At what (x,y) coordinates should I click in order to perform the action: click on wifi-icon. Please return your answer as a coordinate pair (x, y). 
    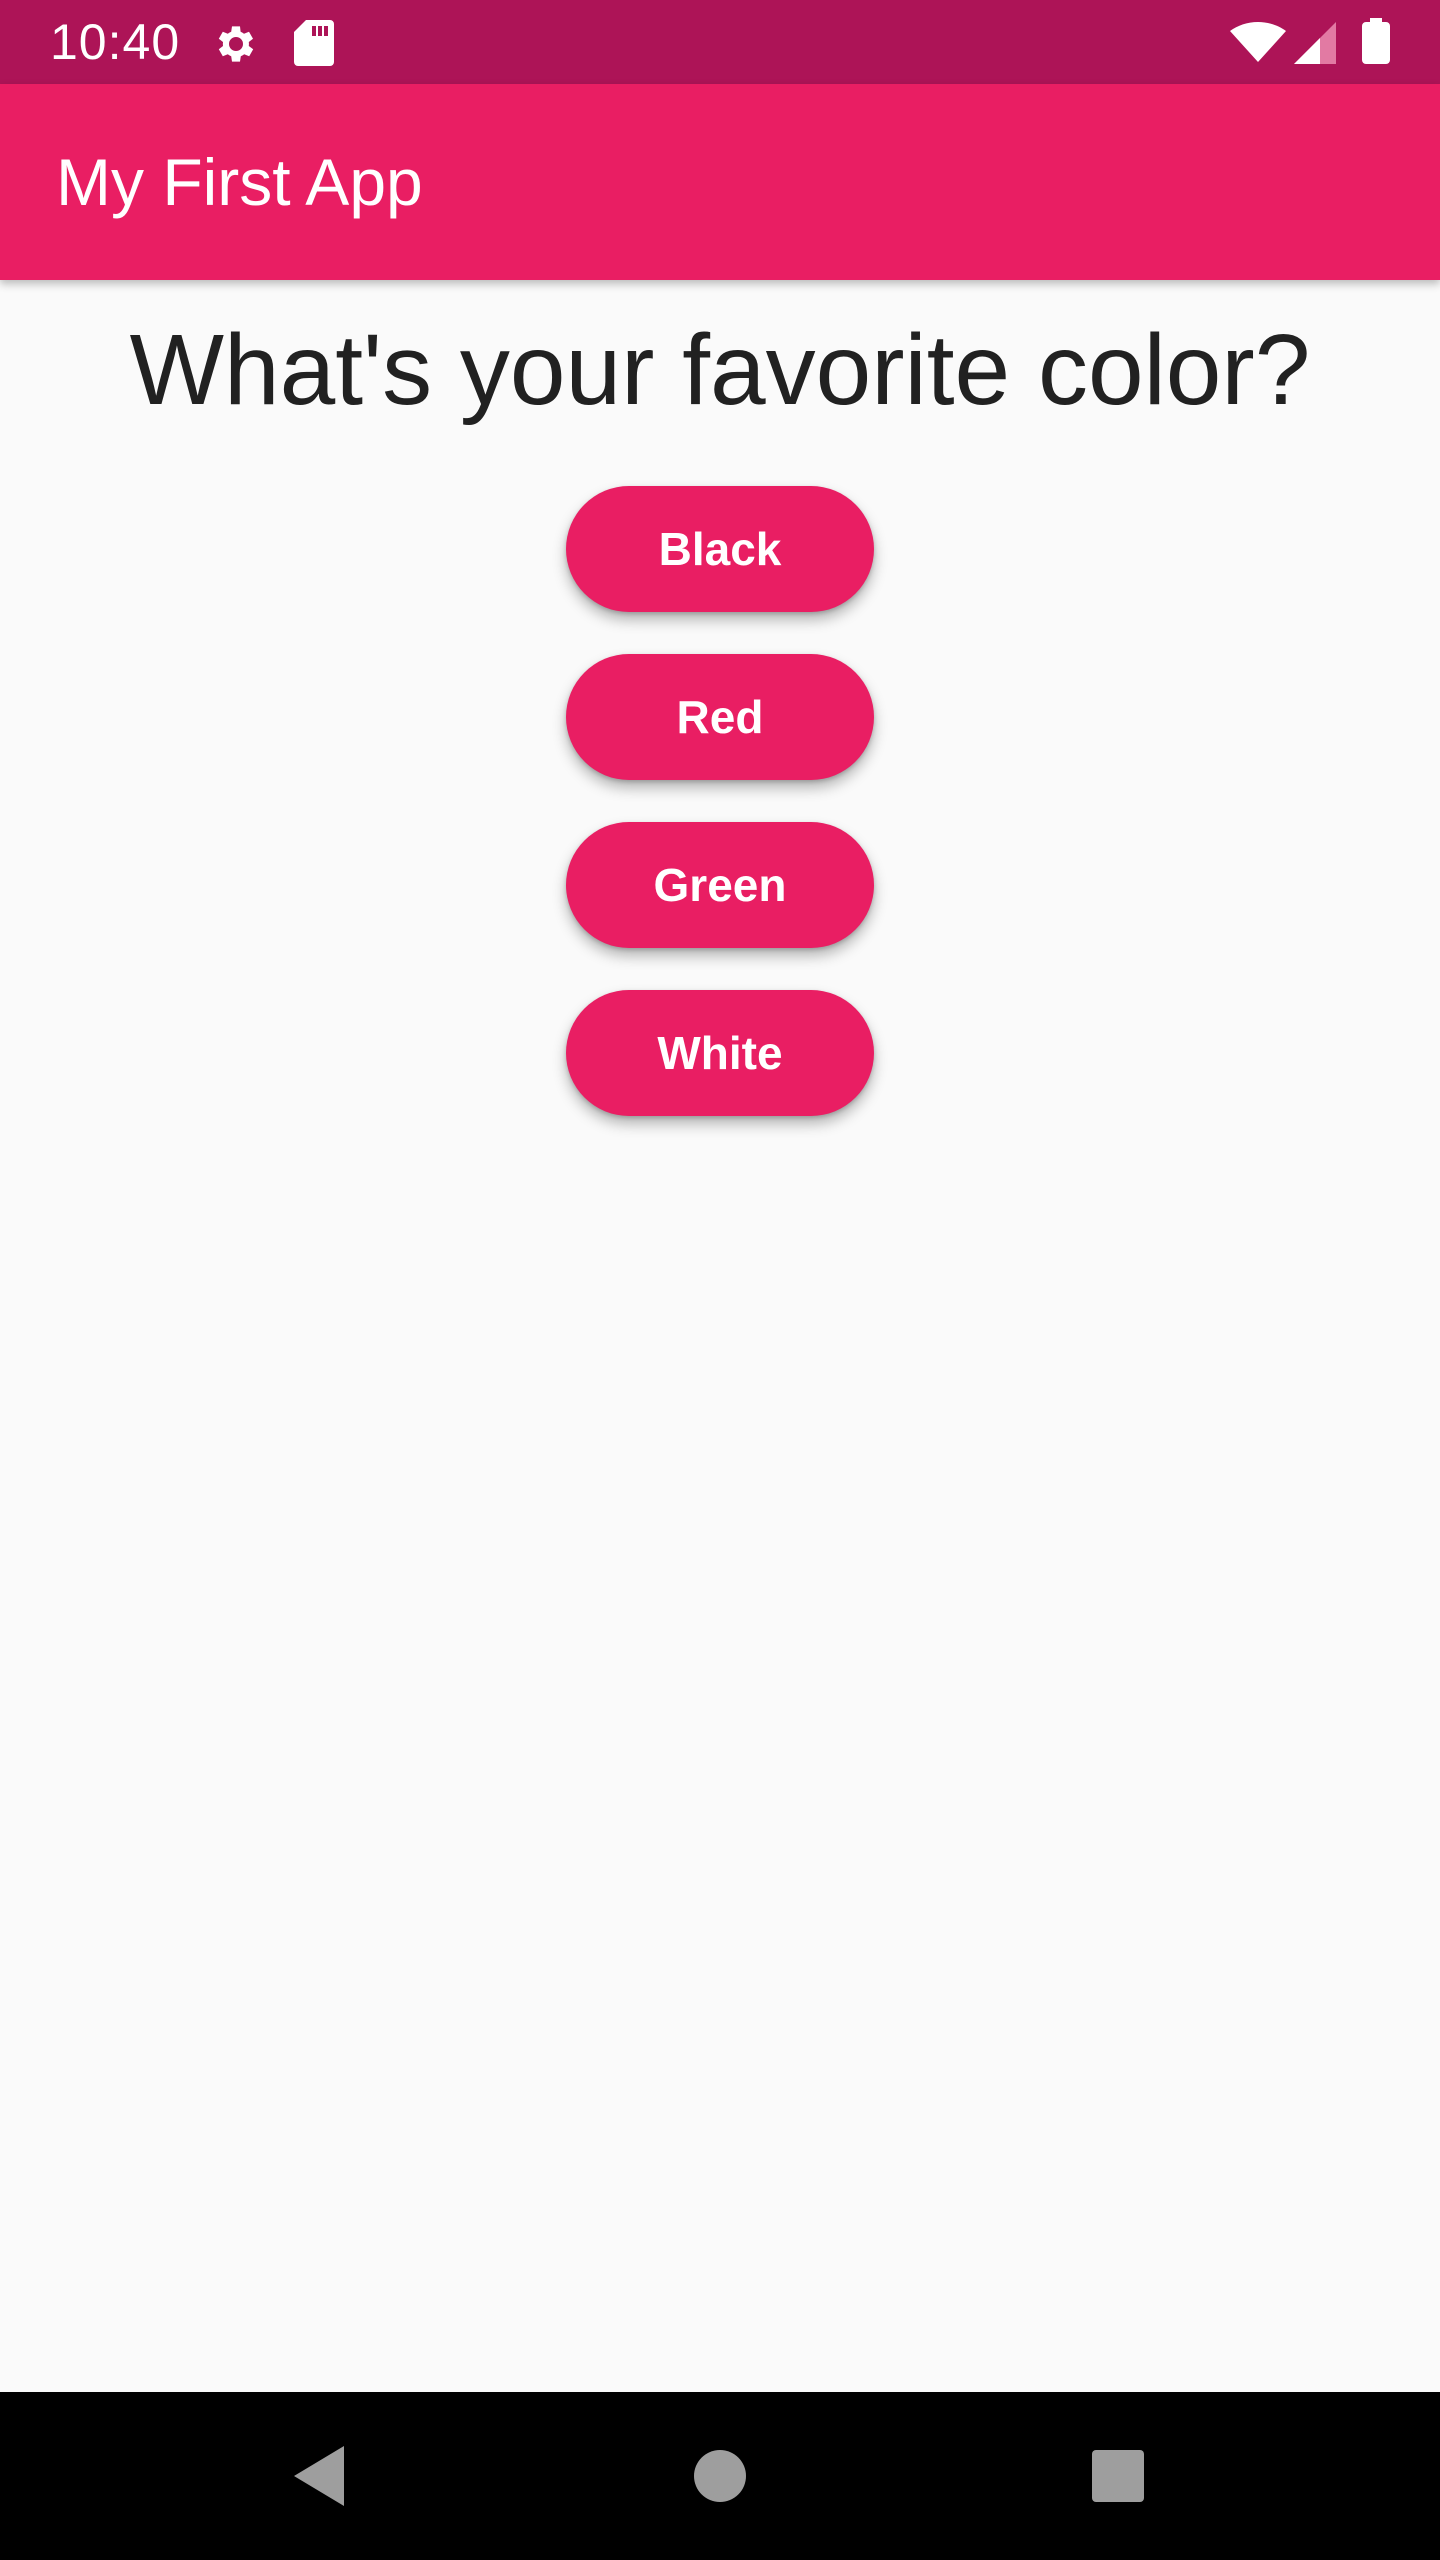
    Looking at the image, I should click on (1258, 42).